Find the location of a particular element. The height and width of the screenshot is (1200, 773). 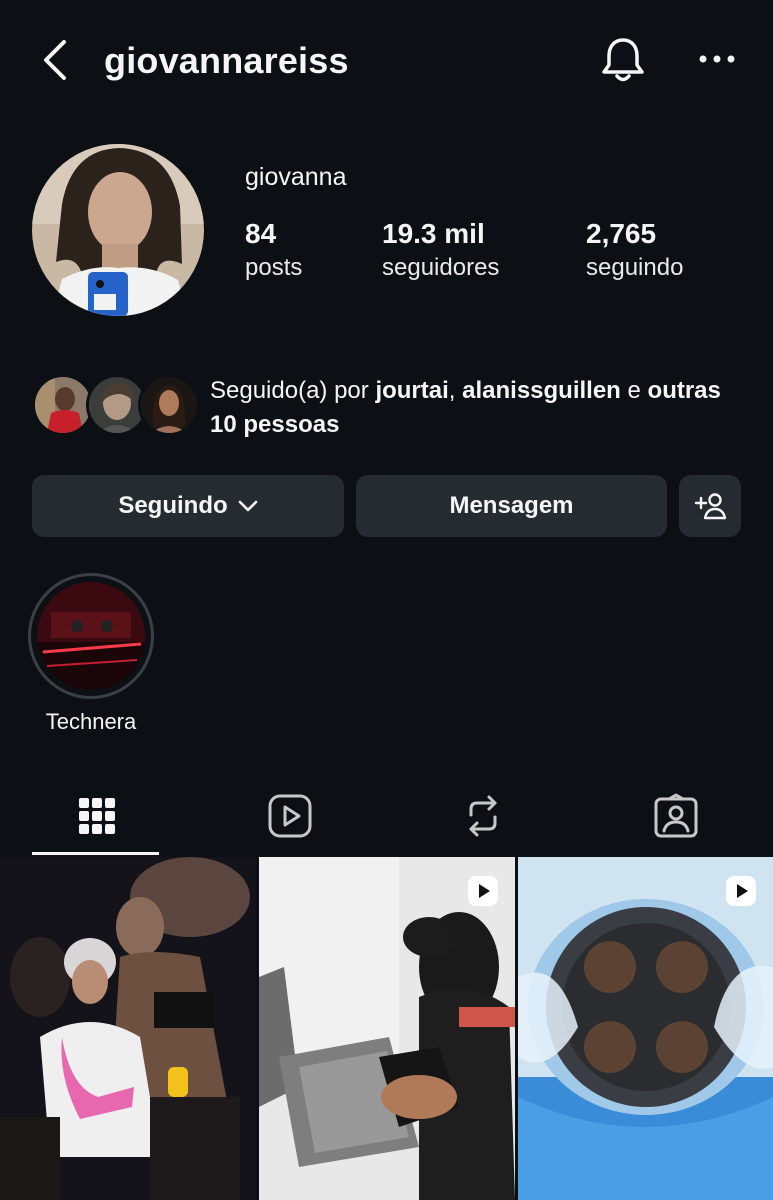

chevron-down-icon is located at coordinates (247, 506).